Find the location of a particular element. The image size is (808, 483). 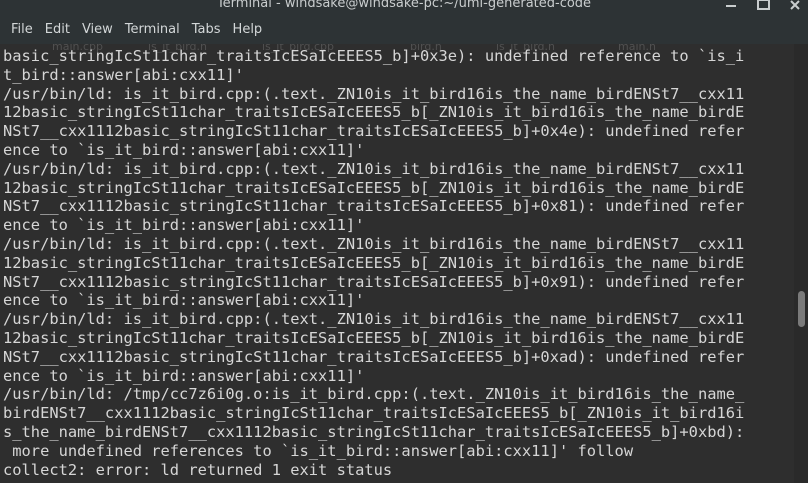

terminal-line: t_bird::answer[abi:cxx11]' is located at coordinates (123, 74).